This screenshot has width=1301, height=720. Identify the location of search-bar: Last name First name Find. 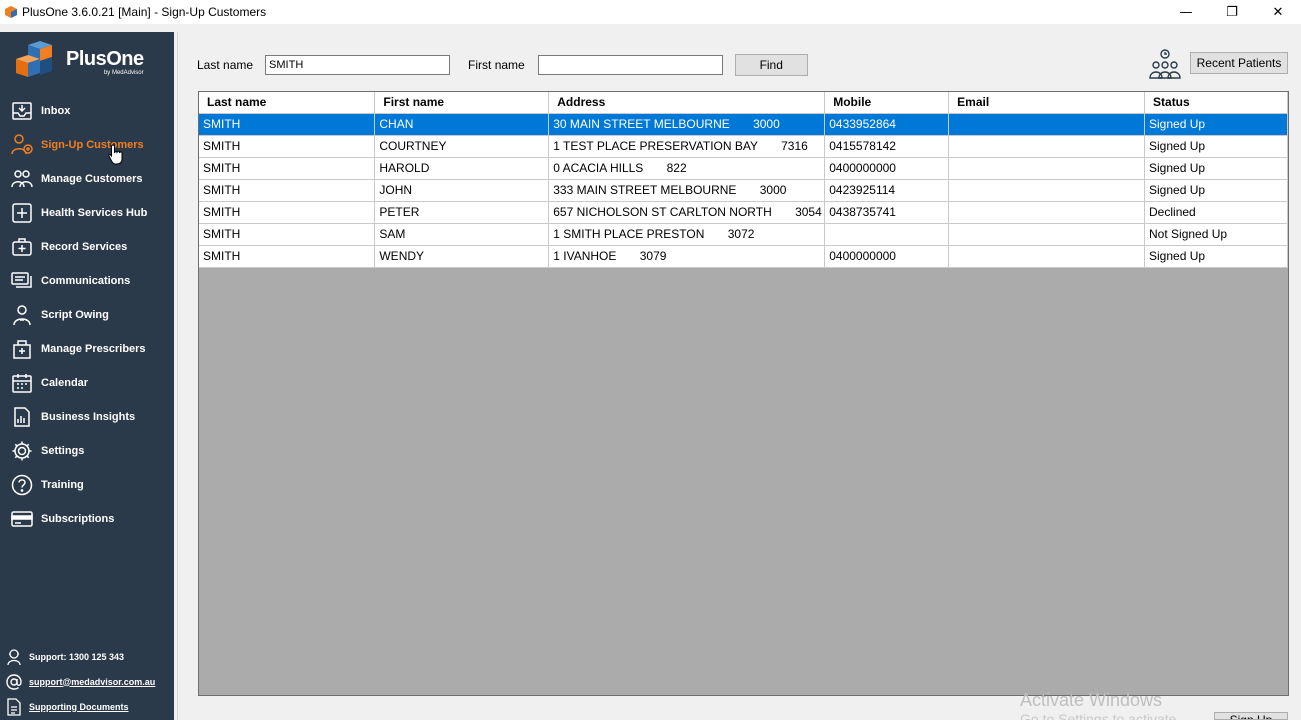
(502, 65).